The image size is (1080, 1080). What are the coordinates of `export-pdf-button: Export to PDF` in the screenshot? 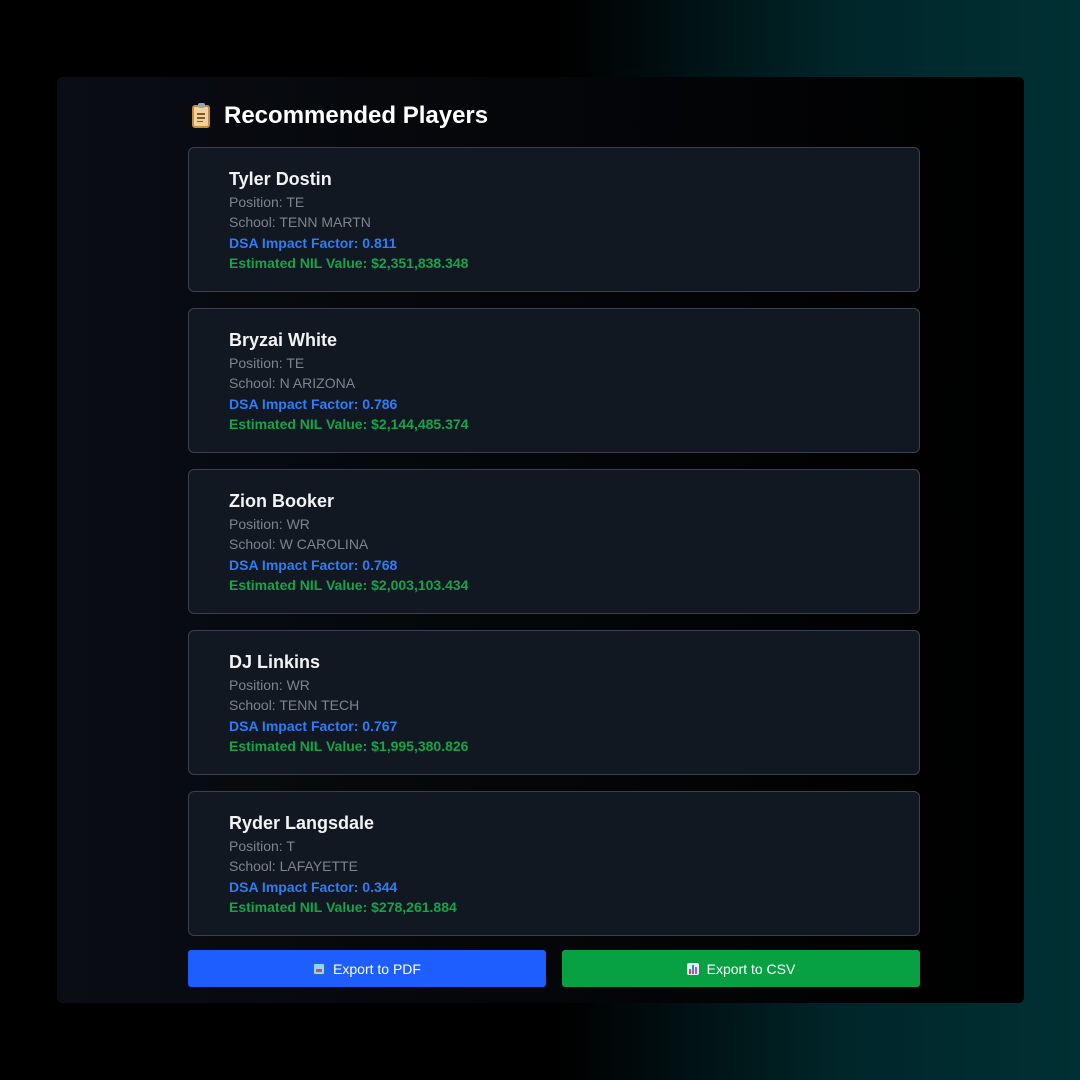 It's located at (367, 968).